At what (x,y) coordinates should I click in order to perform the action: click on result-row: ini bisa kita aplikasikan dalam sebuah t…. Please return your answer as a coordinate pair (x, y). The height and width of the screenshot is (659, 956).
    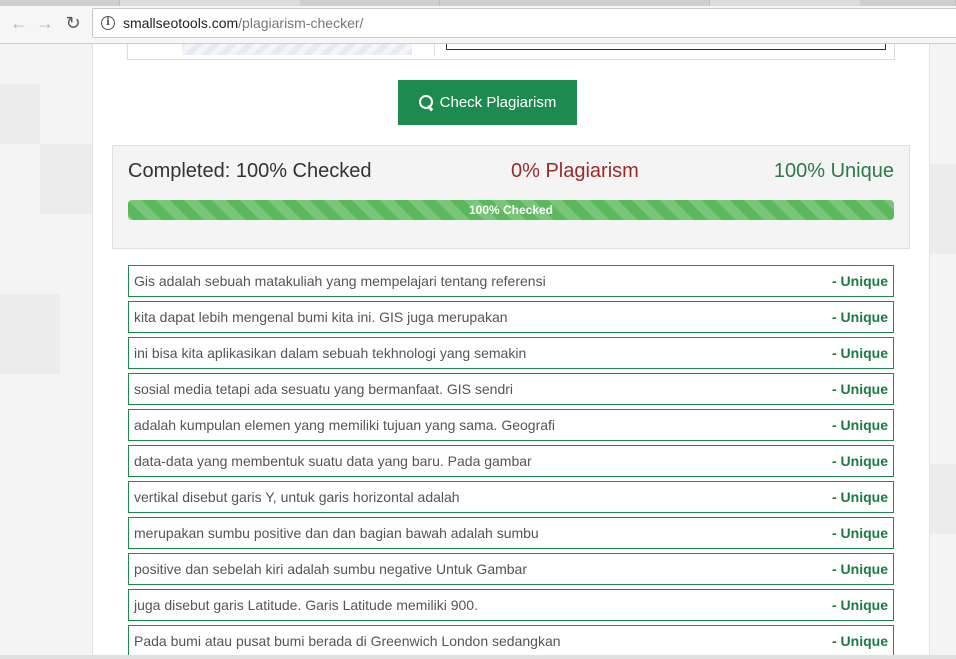
    Looking at the image, I should click on (511, 353).